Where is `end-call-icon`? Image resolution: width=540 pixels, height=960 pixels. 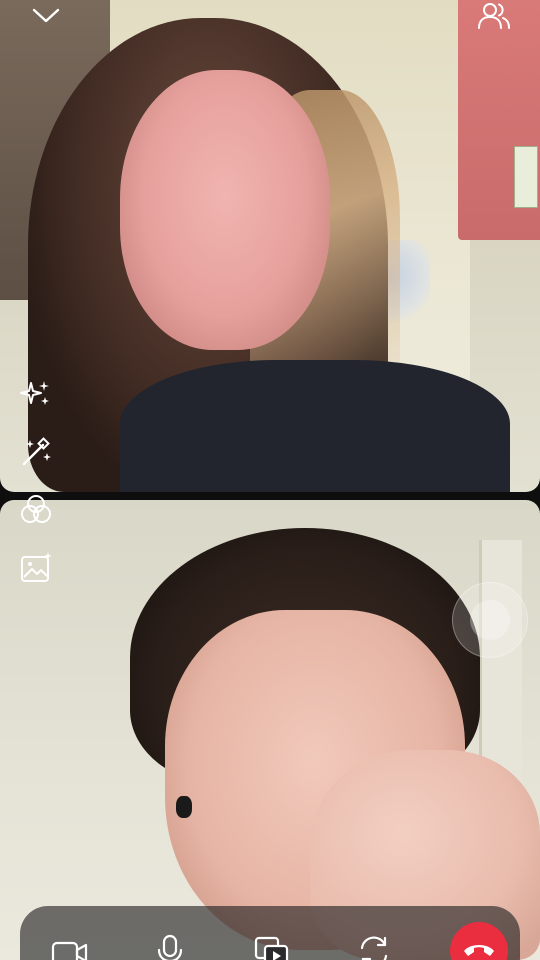 end-call-icon is located at coordinates (479, 949).